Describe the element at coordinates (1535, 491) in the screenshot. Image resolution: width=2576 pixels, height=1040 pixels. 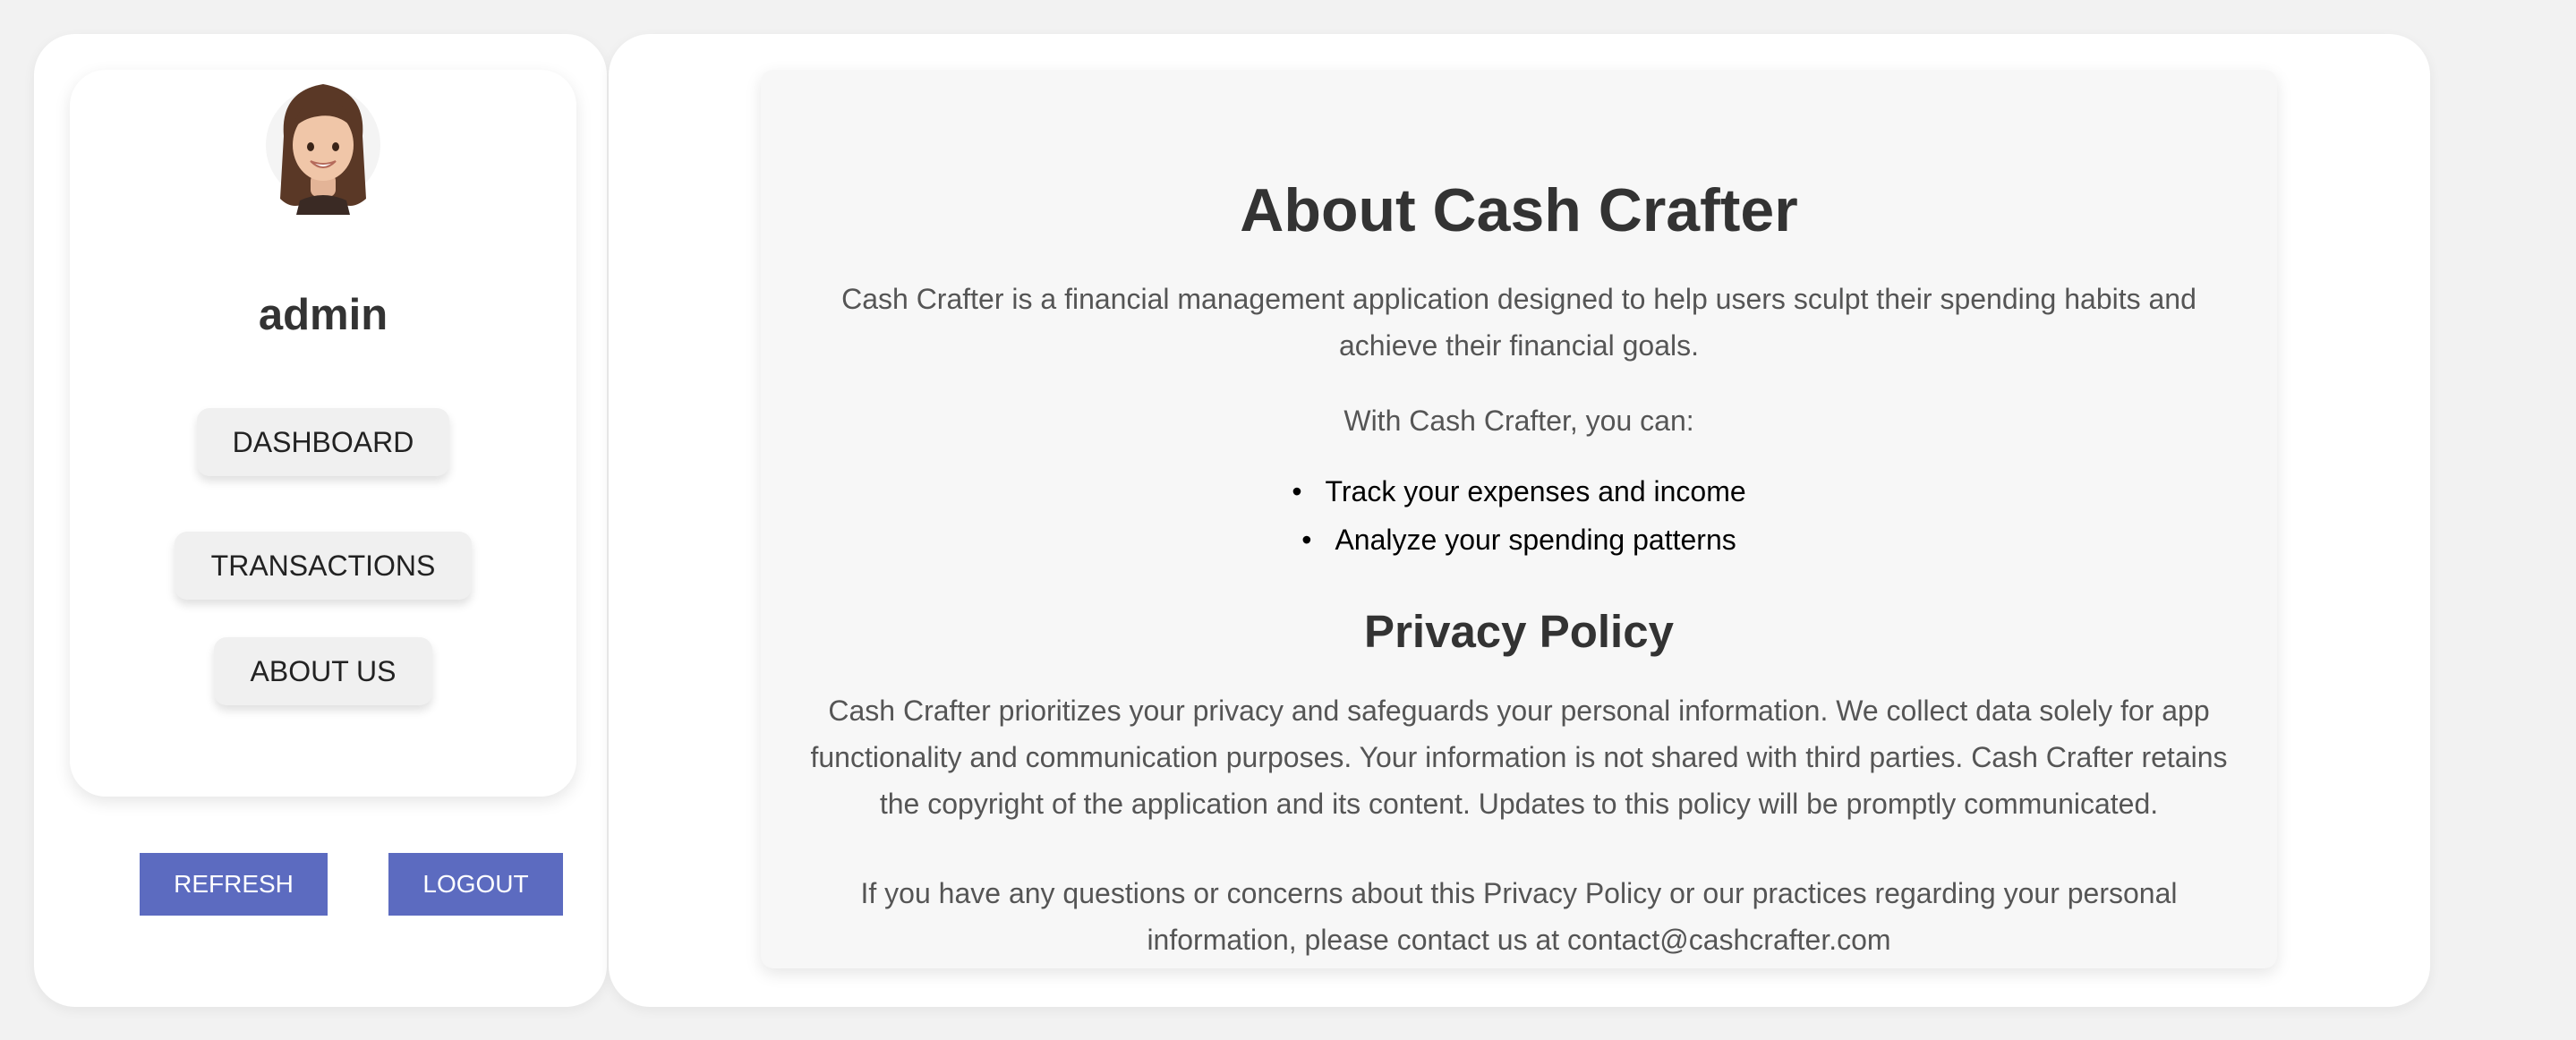
I see `feature-label: Track your expenses and income` at that location.